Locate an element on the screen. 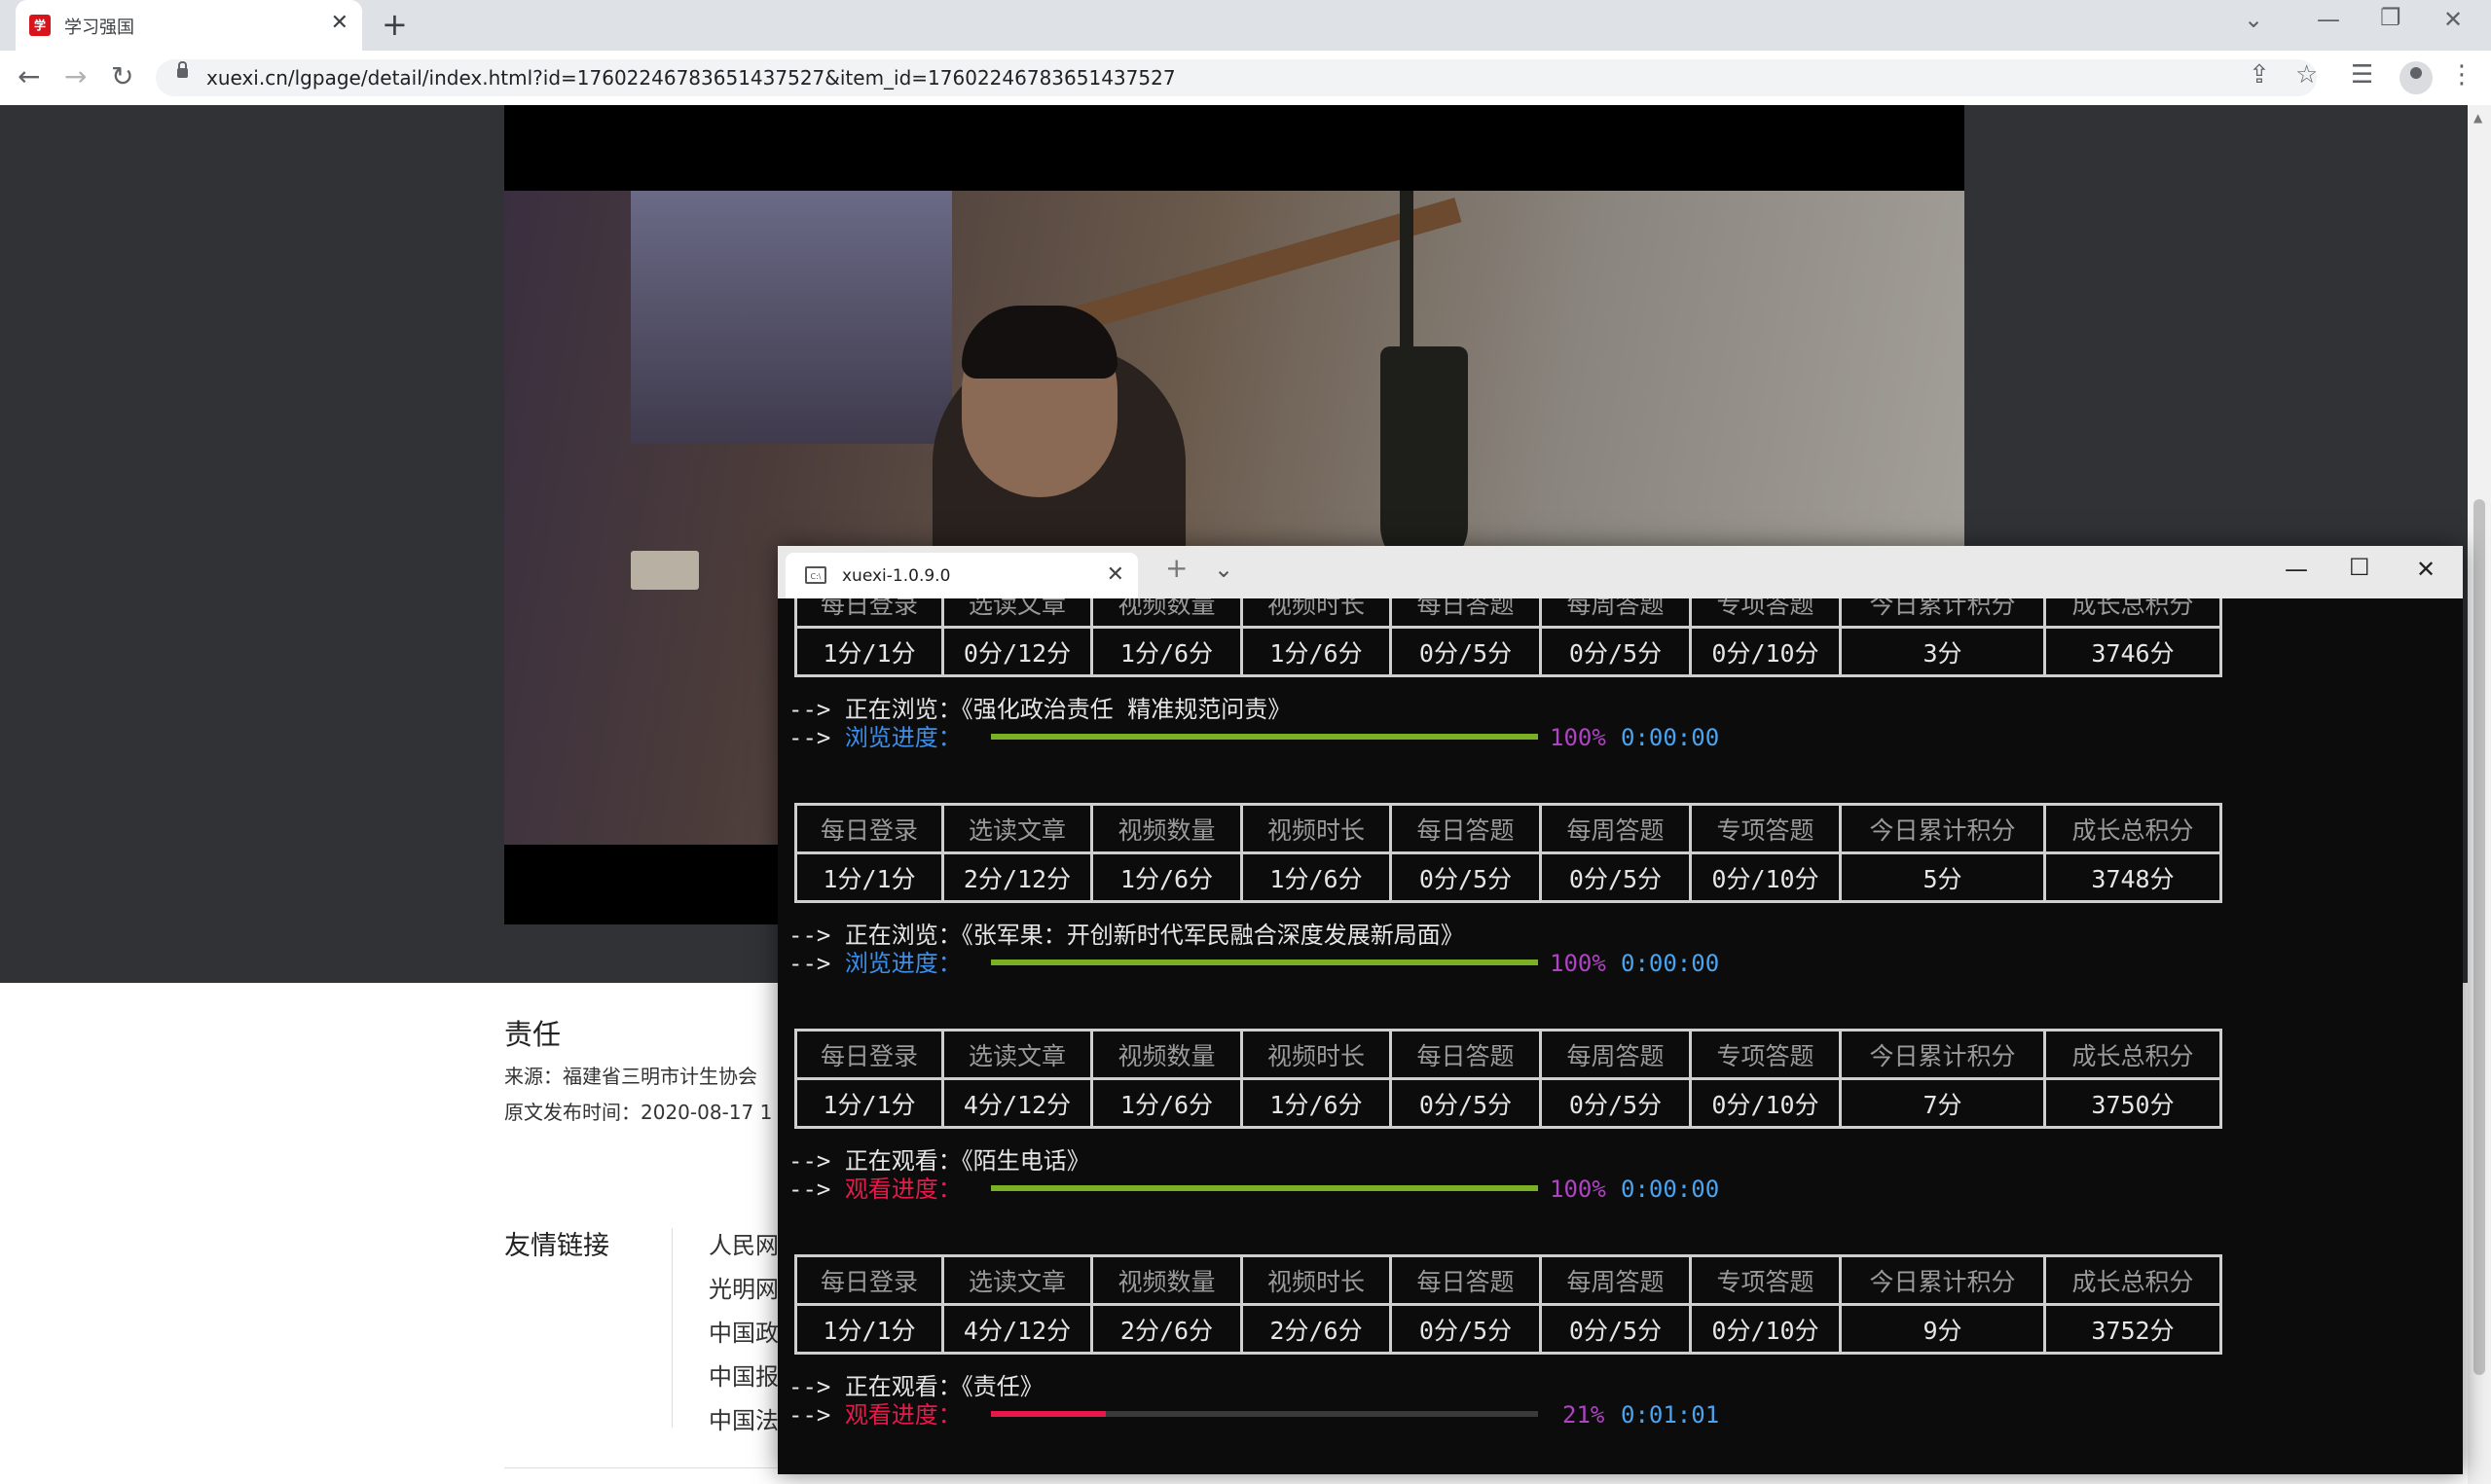 This screenshot has width=2491, height=1484. friend-link: 中国法 is located at coordinates (744, 1418).